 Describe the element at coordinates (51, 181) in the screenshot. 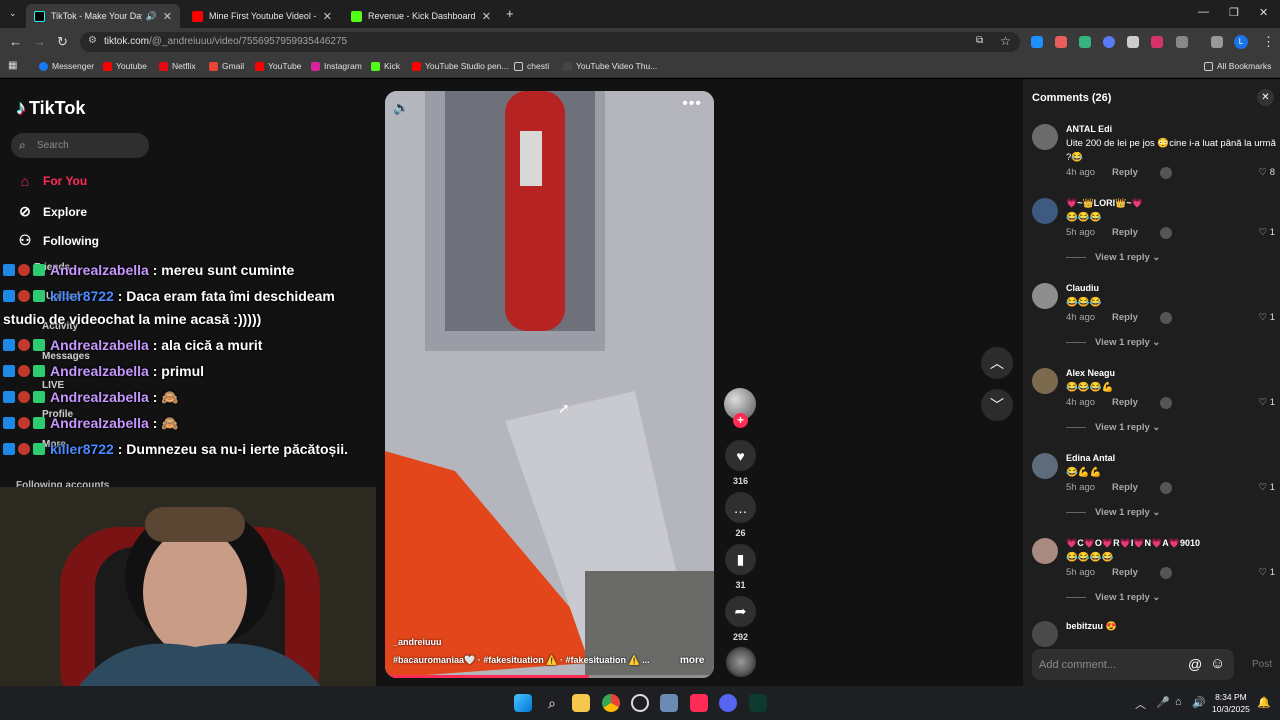

I see `sidebar-item-for-you: ⌂ For You` at that location.